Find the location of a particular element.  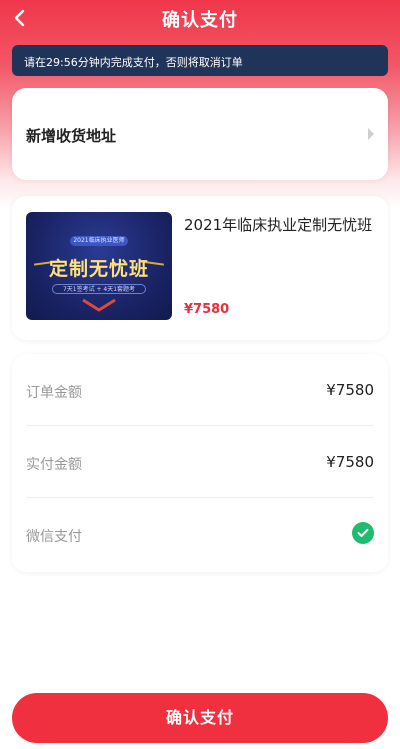

payment-countdown-notice: 请在29:56分钟内完成支付，否则将取消订单 is located at coordinates (200, 60).